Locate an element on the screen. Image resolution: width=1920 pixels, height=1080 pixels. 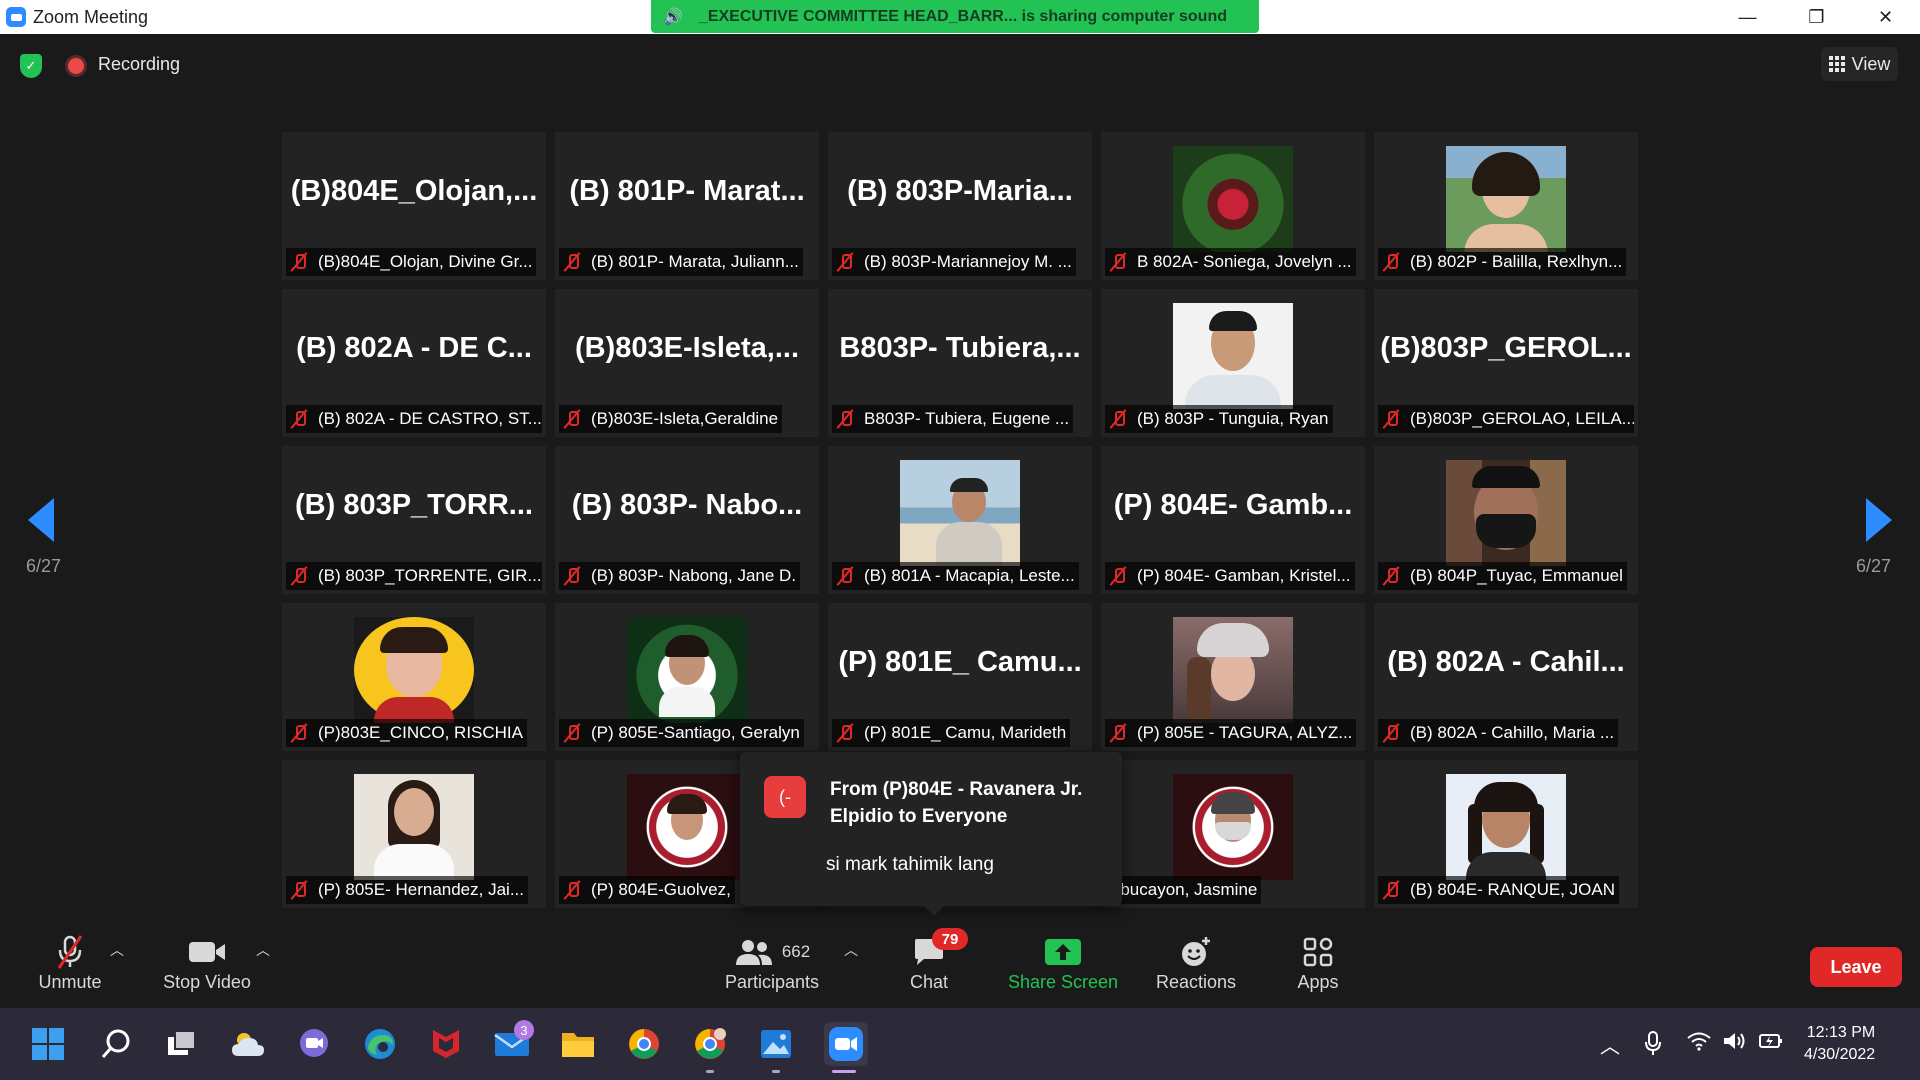
chat-button: 79 Chat is located at coordinates (934, 965).